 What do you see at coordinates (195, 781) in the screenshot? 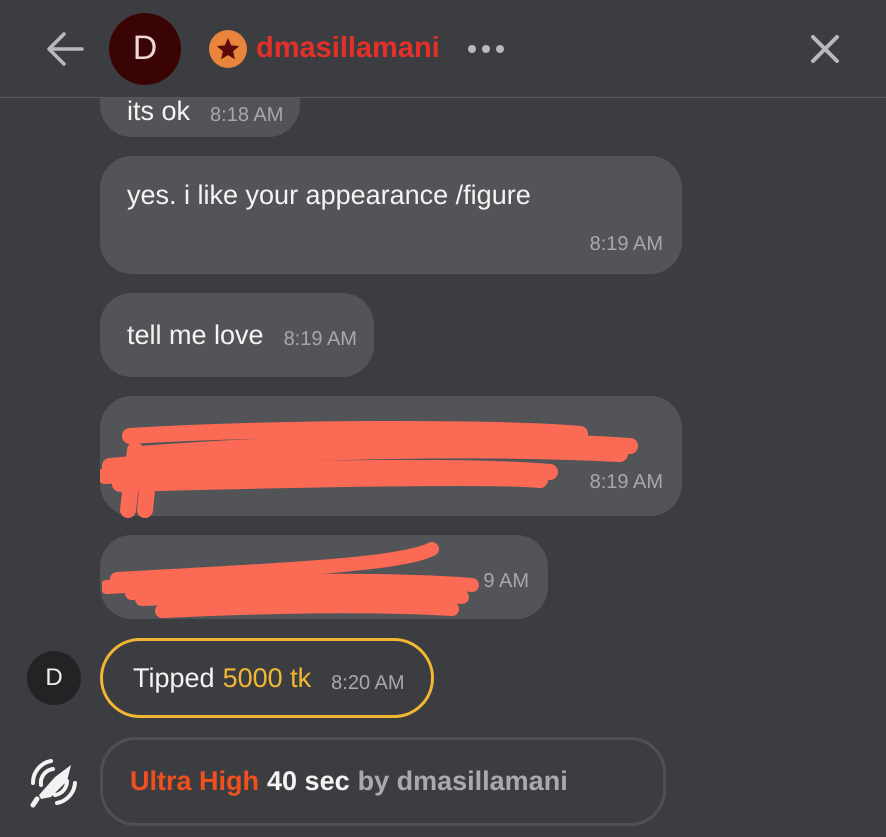
I see `quality-level: Ultra High` at bounding box center [195, 781].